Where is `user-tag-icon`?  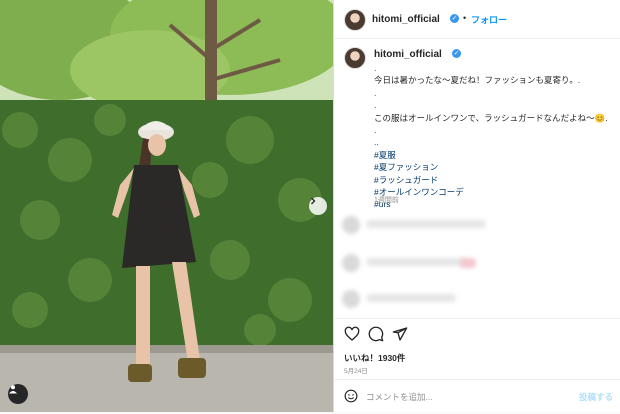
user-tag-icon is located at coordinates (18, 394).